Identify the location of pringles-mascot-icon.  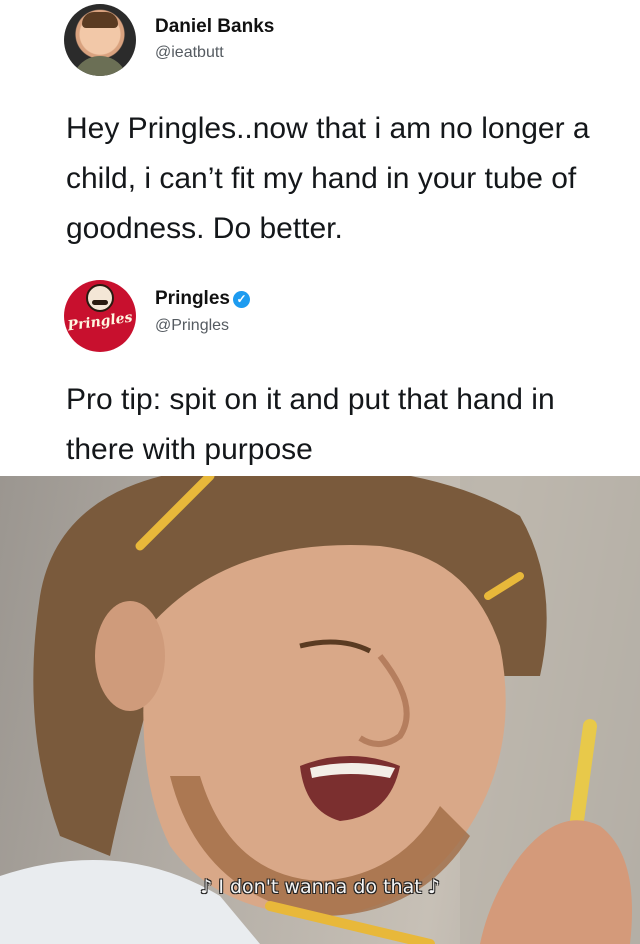
(100, 298).